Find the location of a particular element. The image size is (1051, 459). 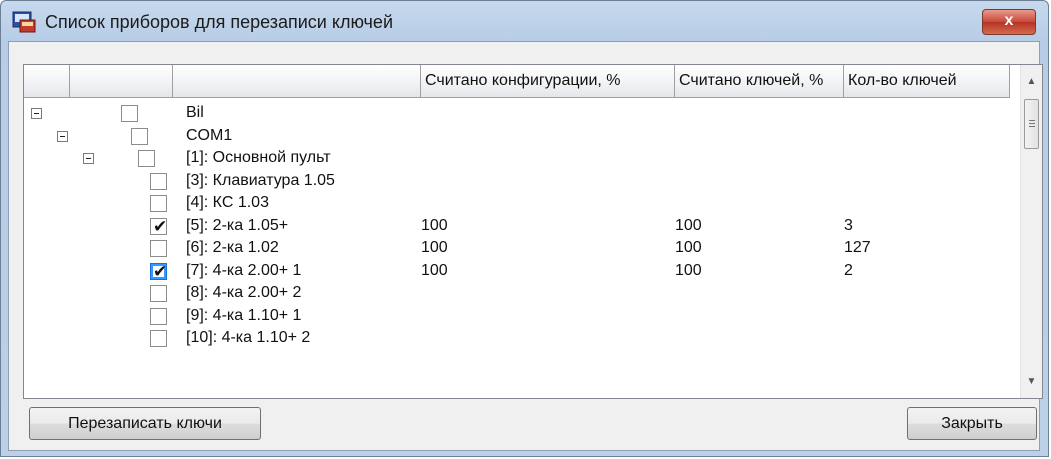

table-row: [8]: 4-ка 2.00+ 2 is located at coordinates (519, 294).